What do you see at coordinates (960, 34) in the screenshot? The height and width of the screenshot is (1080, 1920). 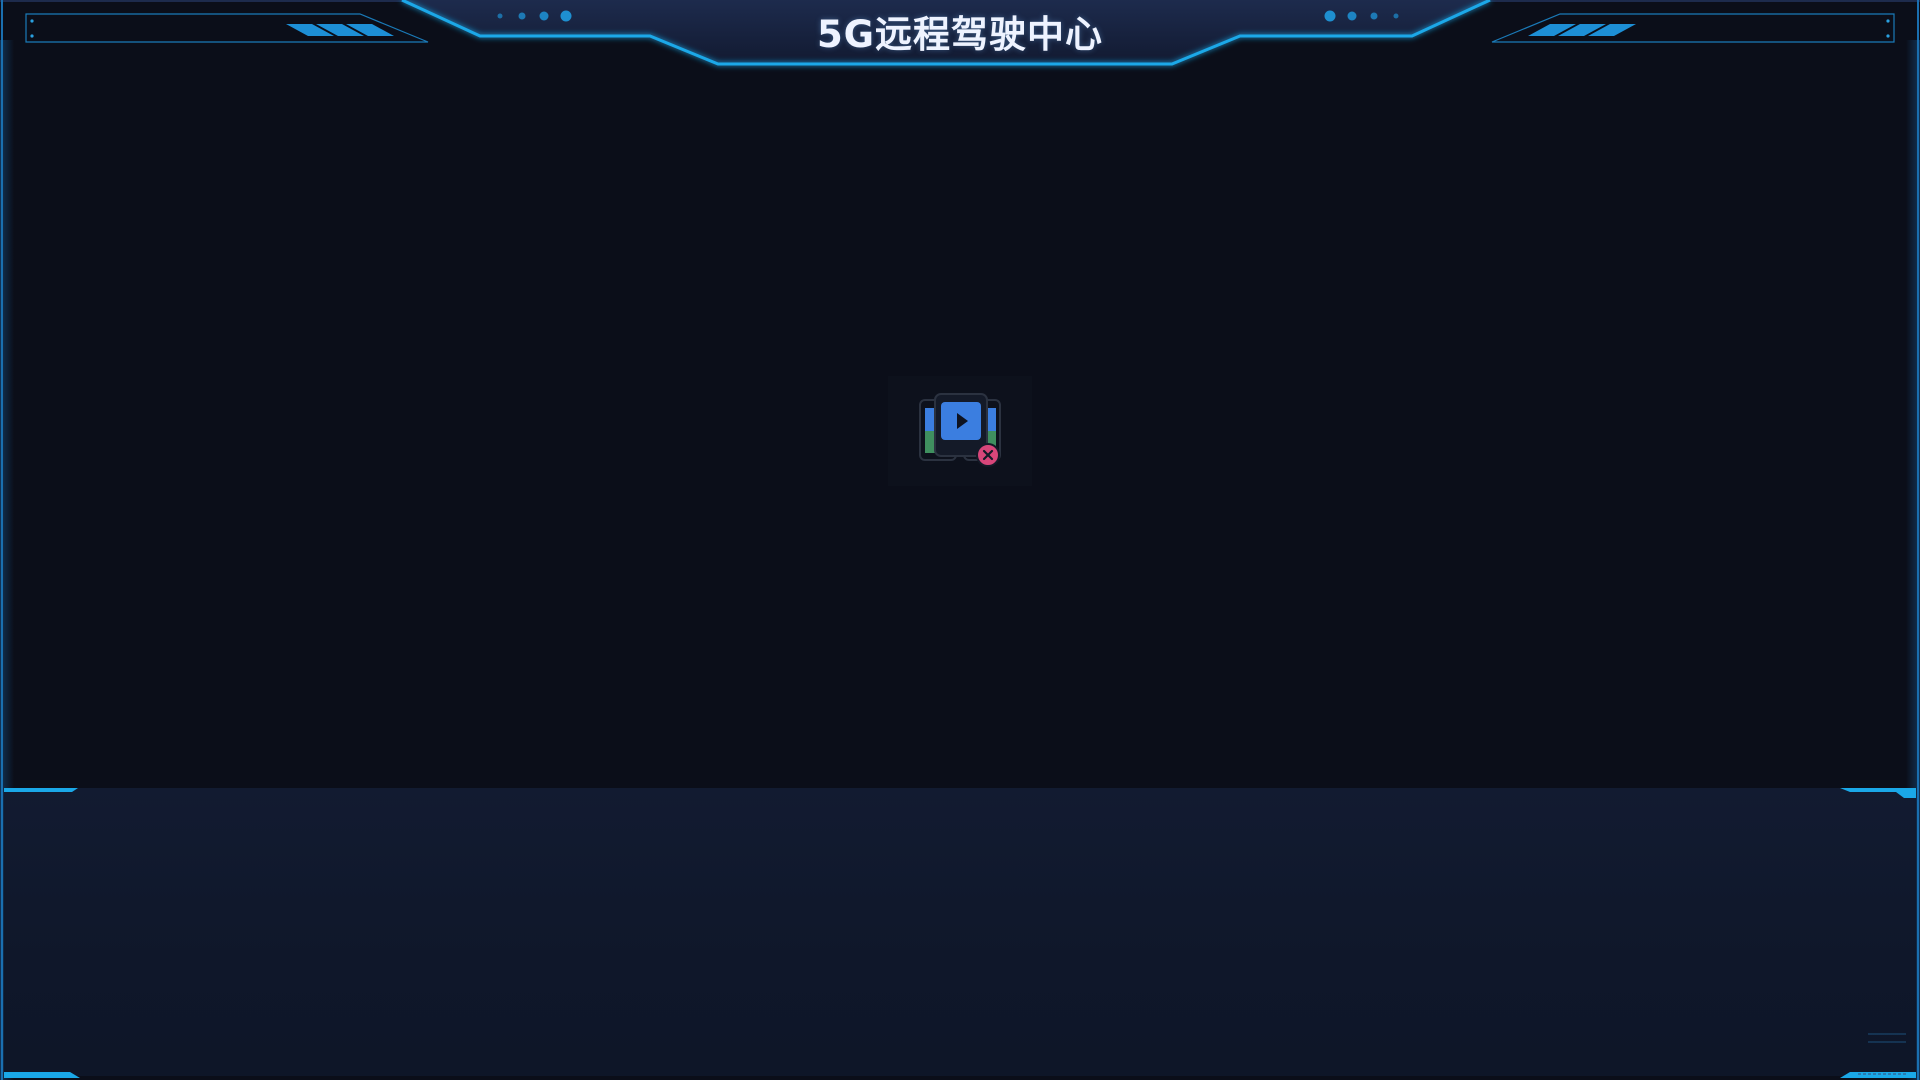 I see `page-title: 5G远程驾驶中心` at bounding box center [960, 34].